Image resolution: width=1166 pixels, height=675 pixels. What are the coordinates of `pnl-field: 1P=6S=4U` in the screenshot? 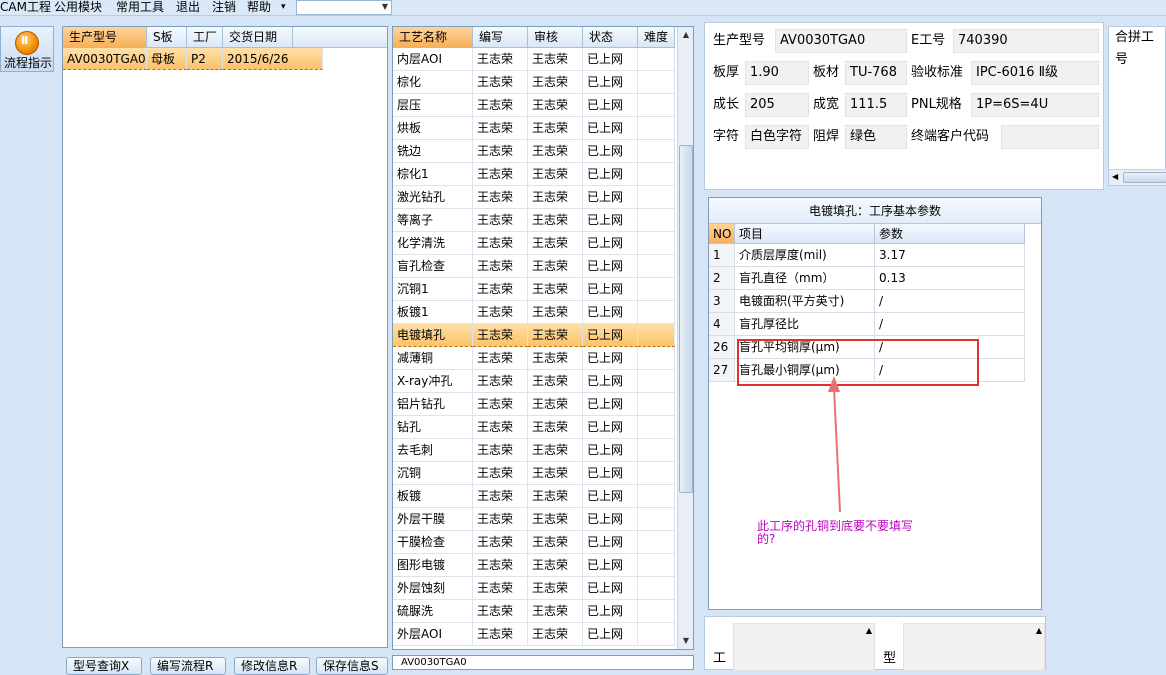 It's located at (1035, 105).